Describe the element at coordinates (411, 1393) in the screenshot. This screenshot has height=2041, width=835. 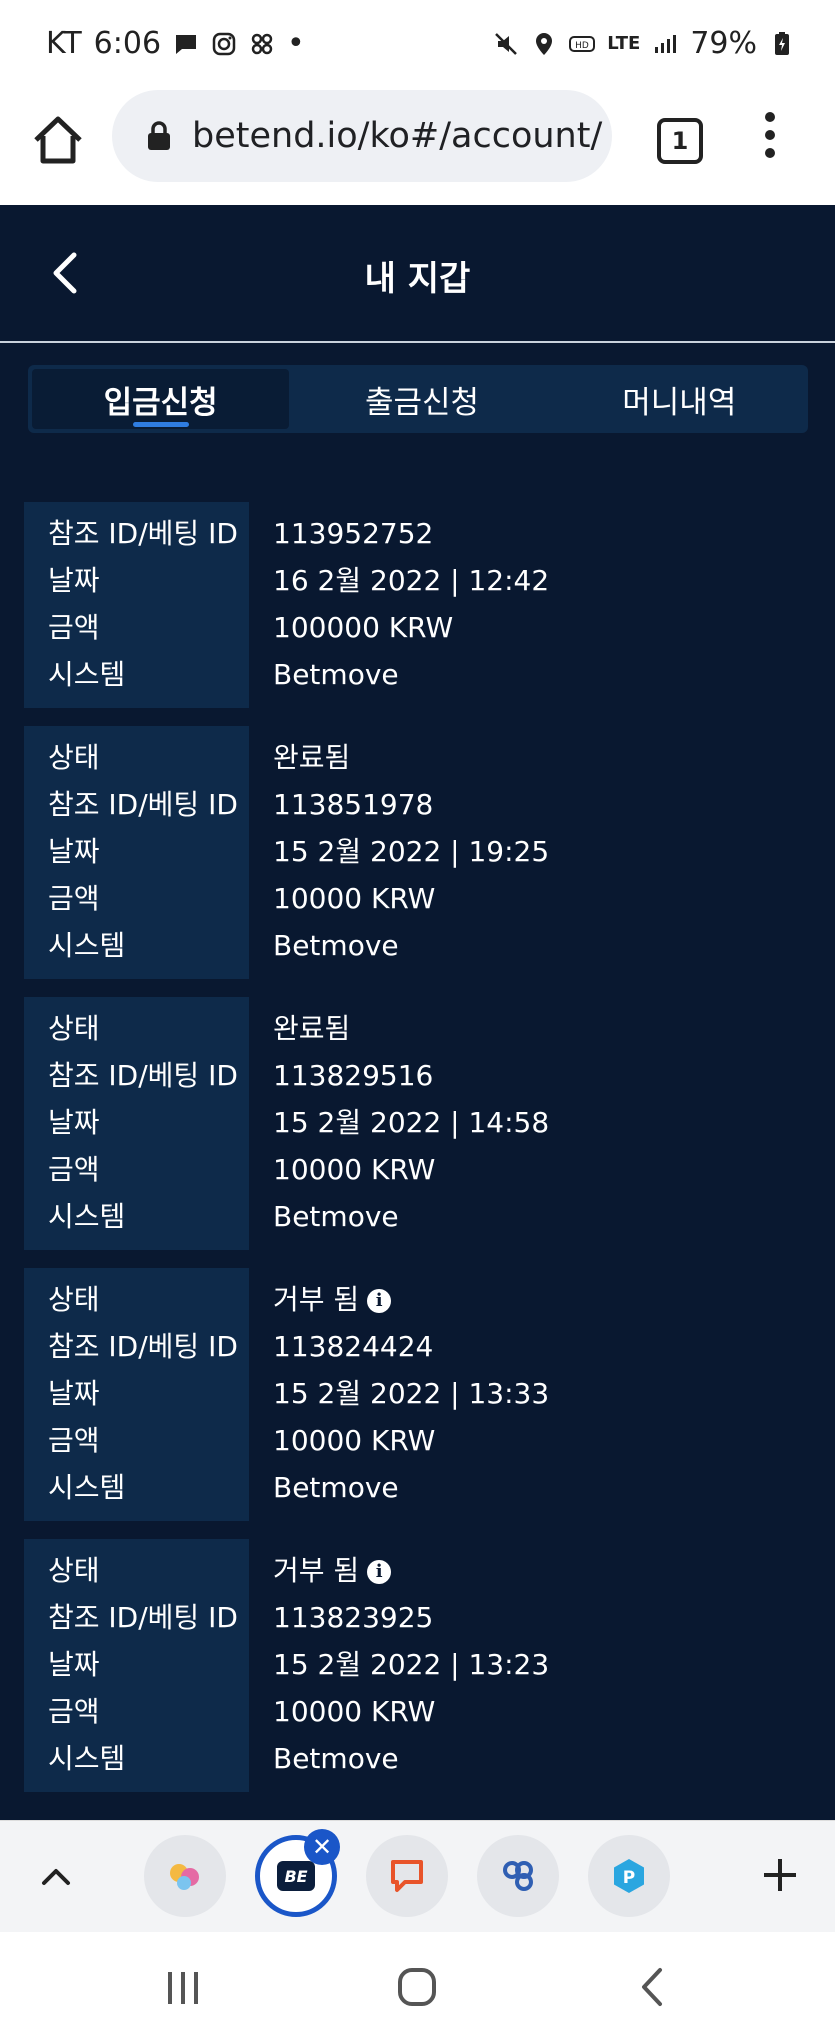
I see `value-date: 15 2월 2022 | 13:33` at that location.